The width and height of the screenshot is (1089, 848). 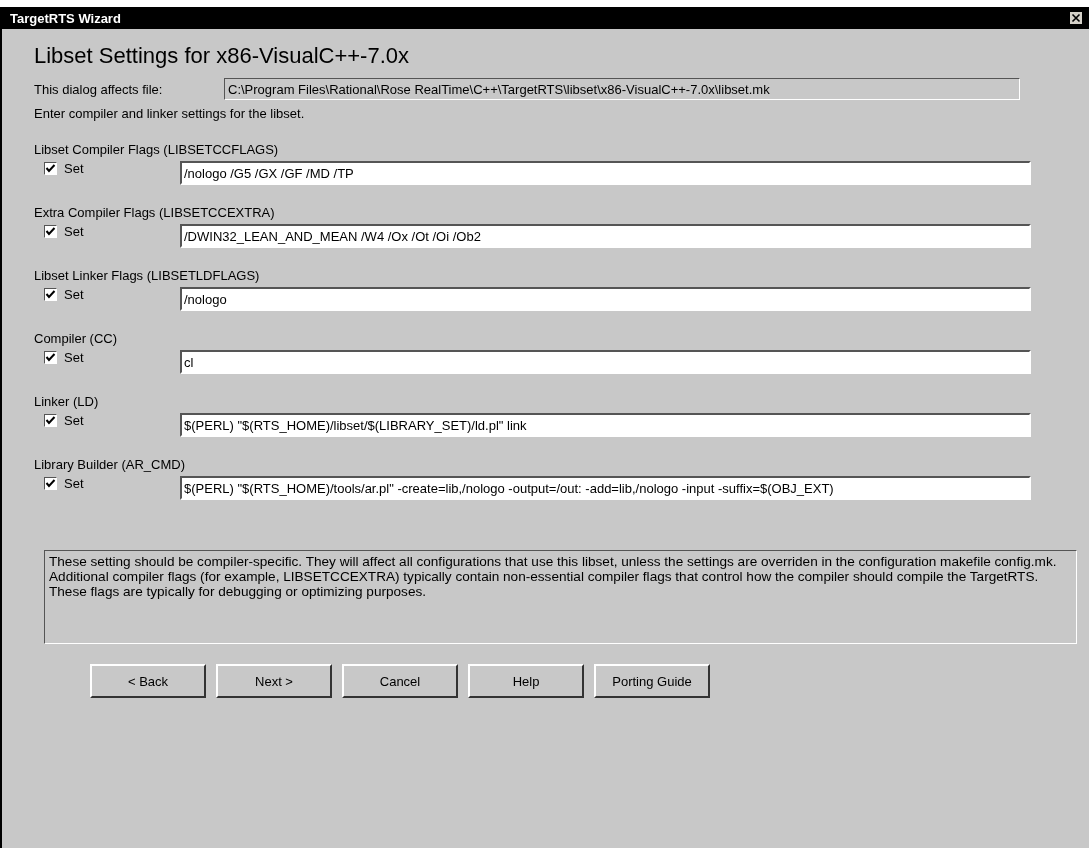 What do you see at coordinates (605, 425) in the screenshot?
I see `setting-field: $(PERL) "$(RTS_HOME)/libset/$(LIBRARY_SET)/ld.pl" link` at bounding box center [605, 425].